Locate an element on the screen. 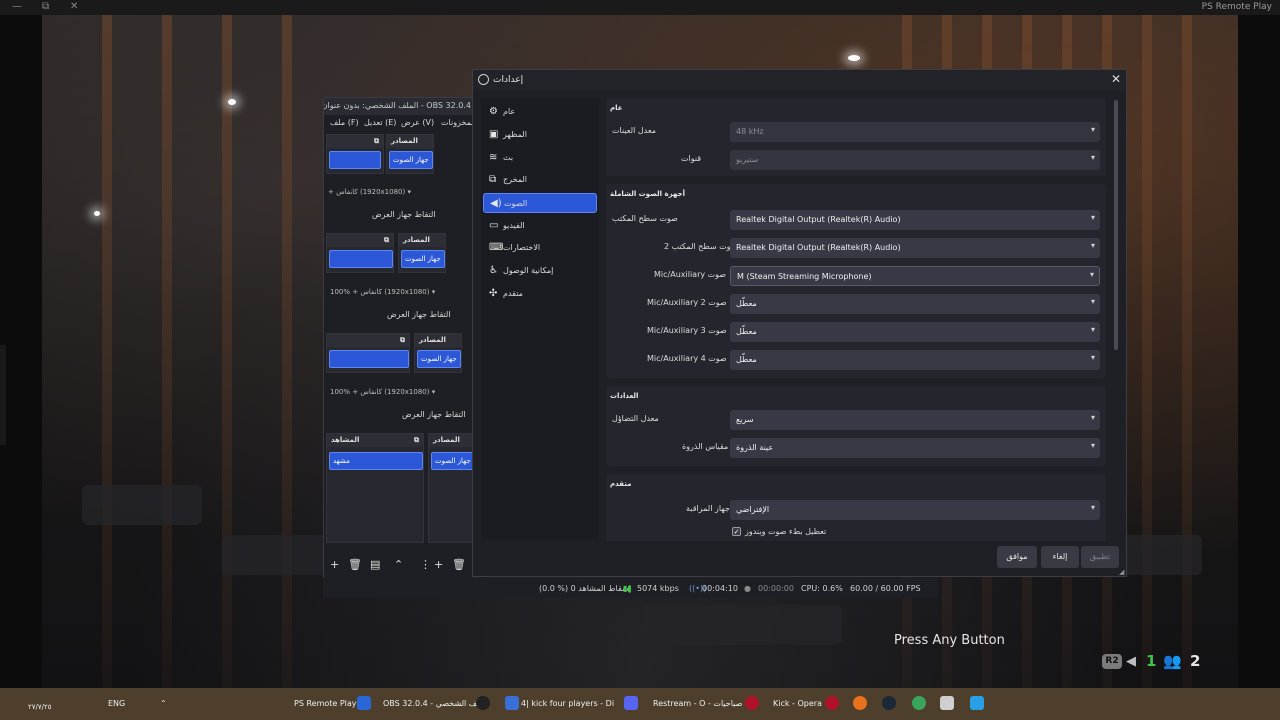  nav-general: ⚙ عام is located at coordinates (540, 112).